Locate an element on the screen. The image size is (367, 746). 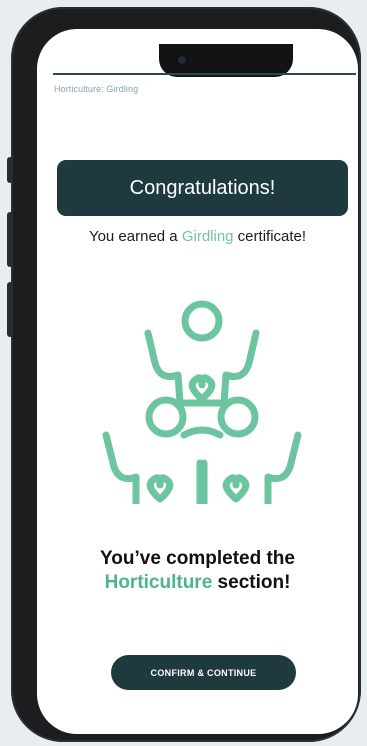
header-divider is located at coordinates (204, 74).